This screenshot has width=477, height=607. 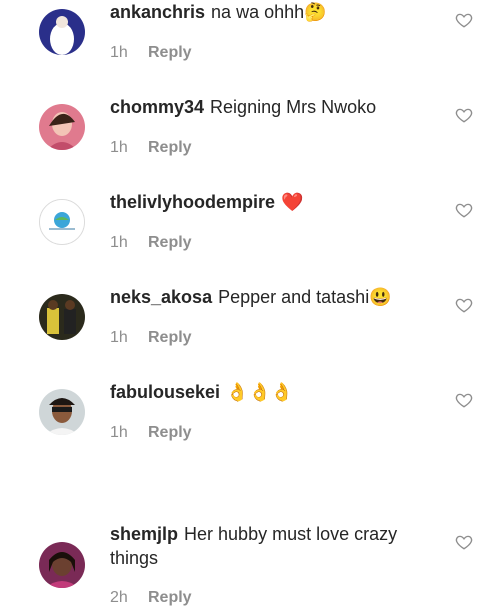 What do you see at coordinates (294, 297) in the screenshot?
I see `comment-body: Pepper and tatashi` at bounding box center [294, 297].